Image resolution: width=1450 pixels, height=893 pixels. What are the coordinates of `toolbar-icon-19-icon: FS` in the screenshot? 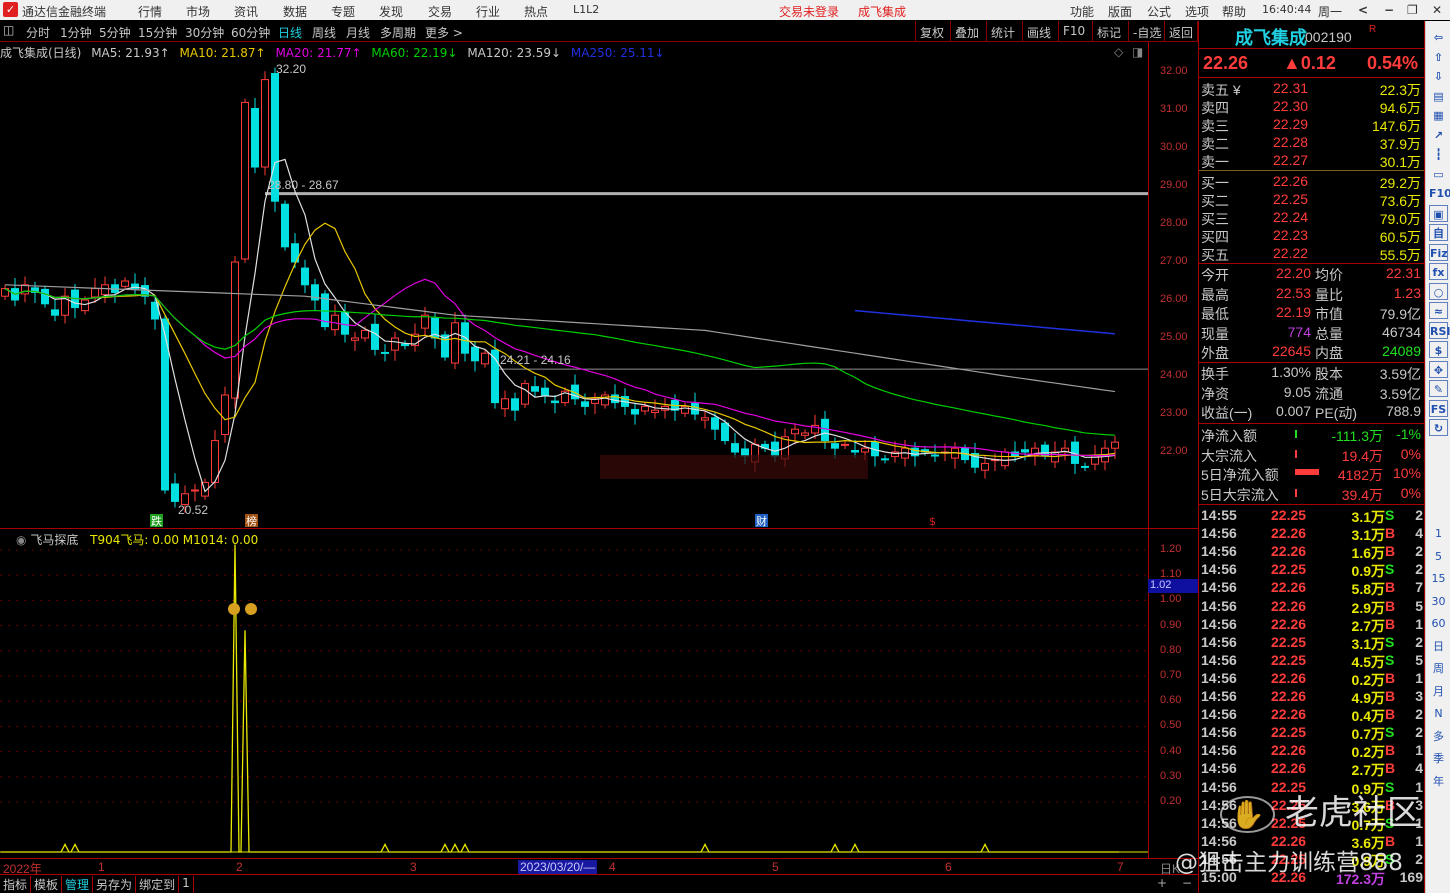 It's located at (1438, 408).